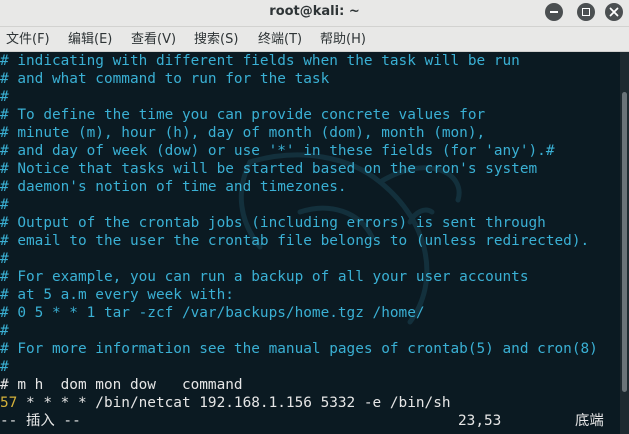  What do you see at coordinates (586, 12) in the screenshot?
I see `maximize-button` at bounding box center [586, 12].